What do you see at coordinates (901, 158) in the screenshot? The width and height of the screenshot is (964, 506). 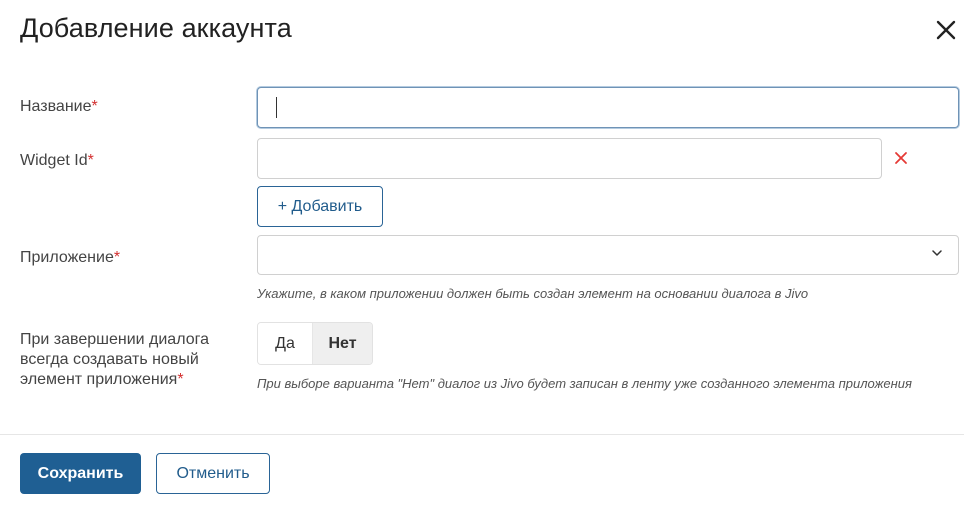 I see `remove-icon` at bounding box center [901, 158].